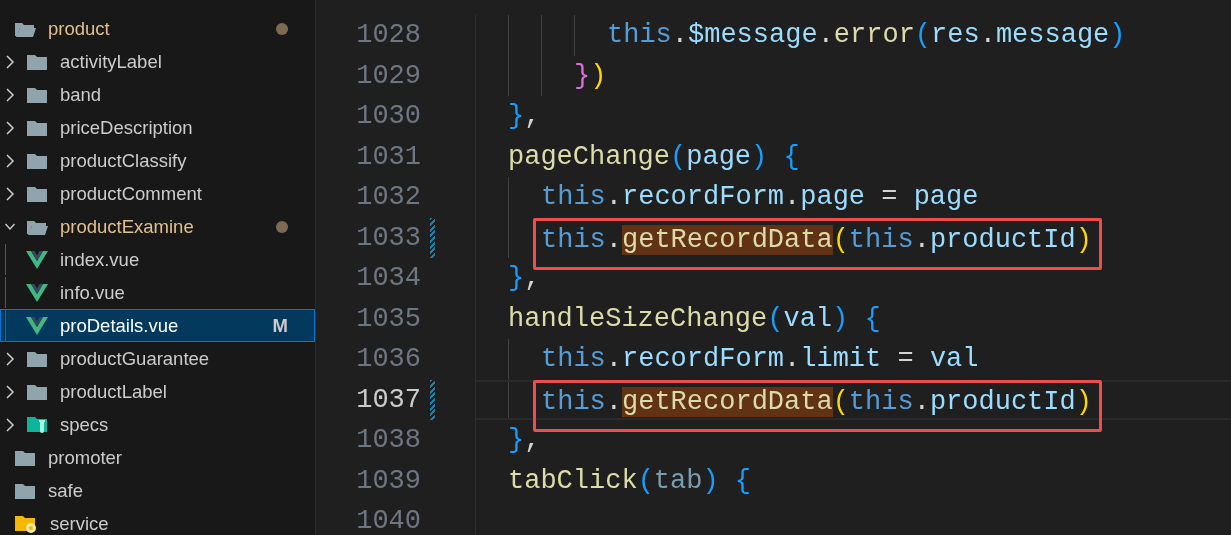  I want to click on tree-item: proDetails.vue M, so click(157, 325).